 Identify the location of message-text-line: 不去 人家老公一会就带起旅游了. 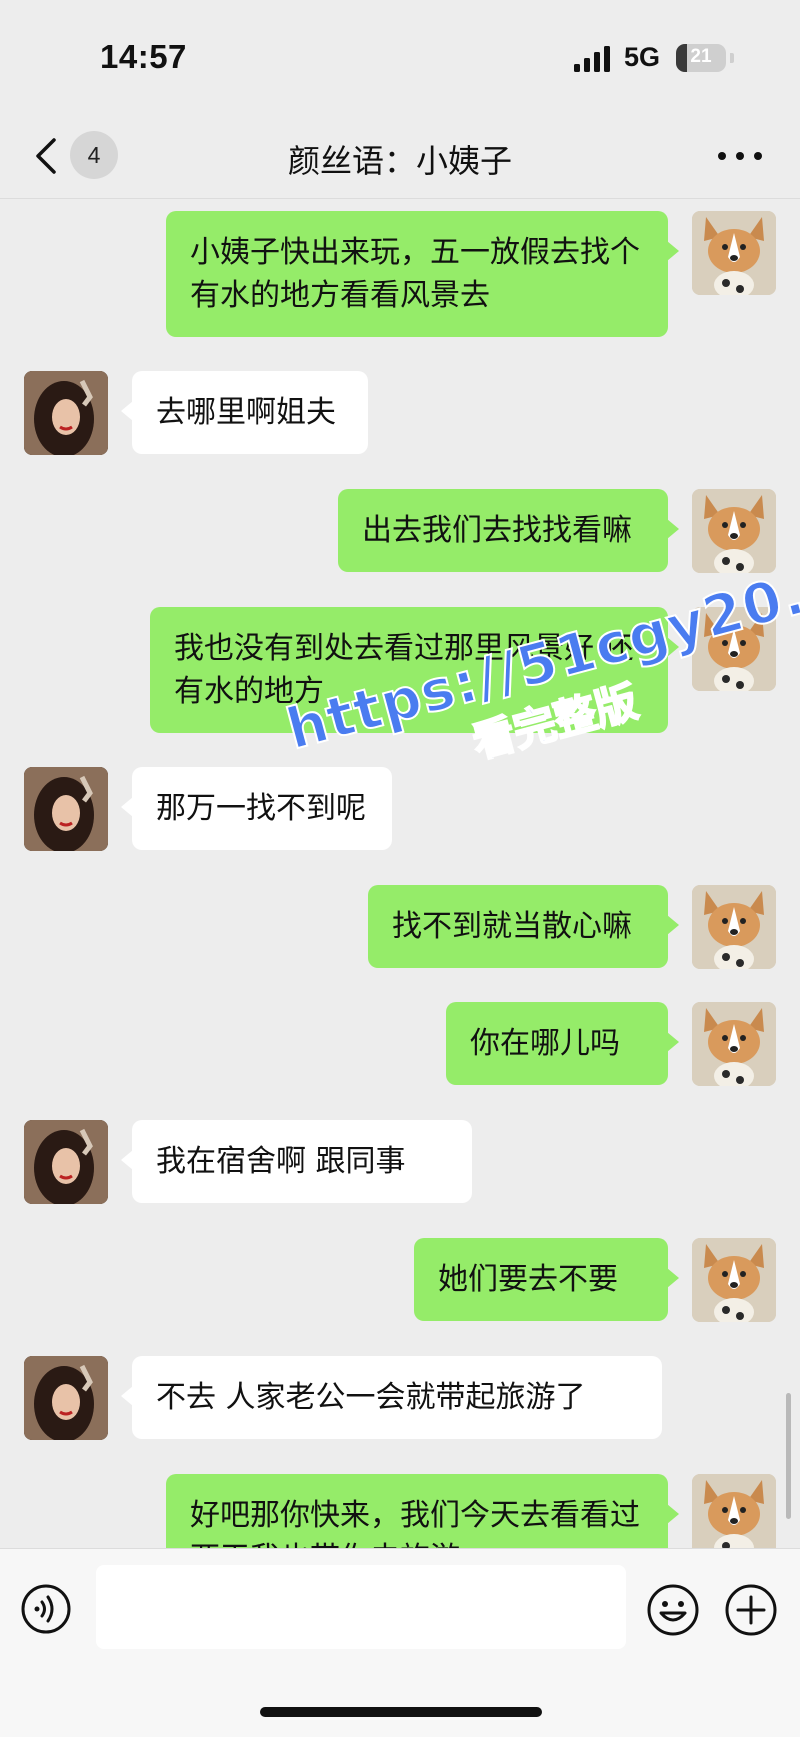
(371, 1397).